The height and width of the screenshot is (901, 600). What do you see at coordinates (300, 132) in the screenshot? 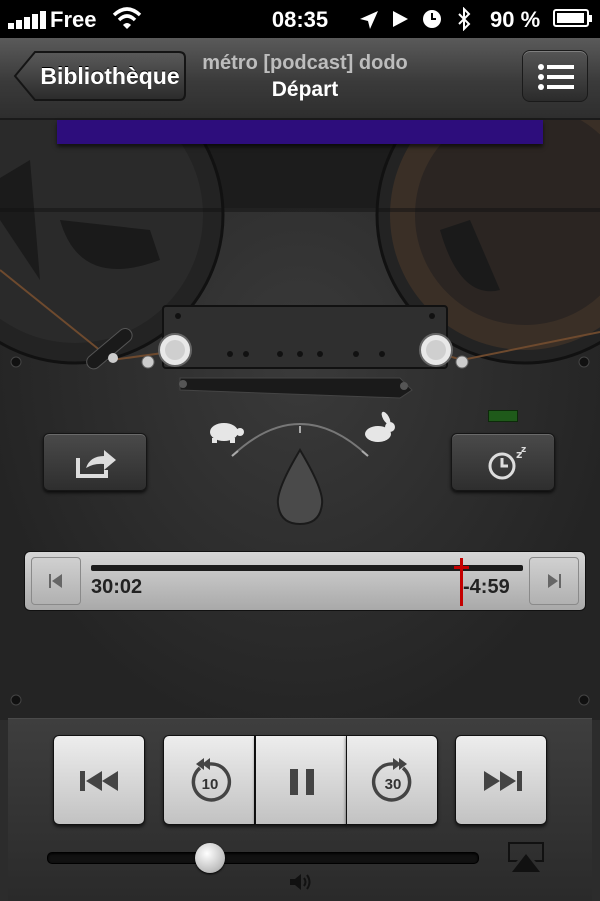
I see `tape-window` at bounding box center [300, 132].